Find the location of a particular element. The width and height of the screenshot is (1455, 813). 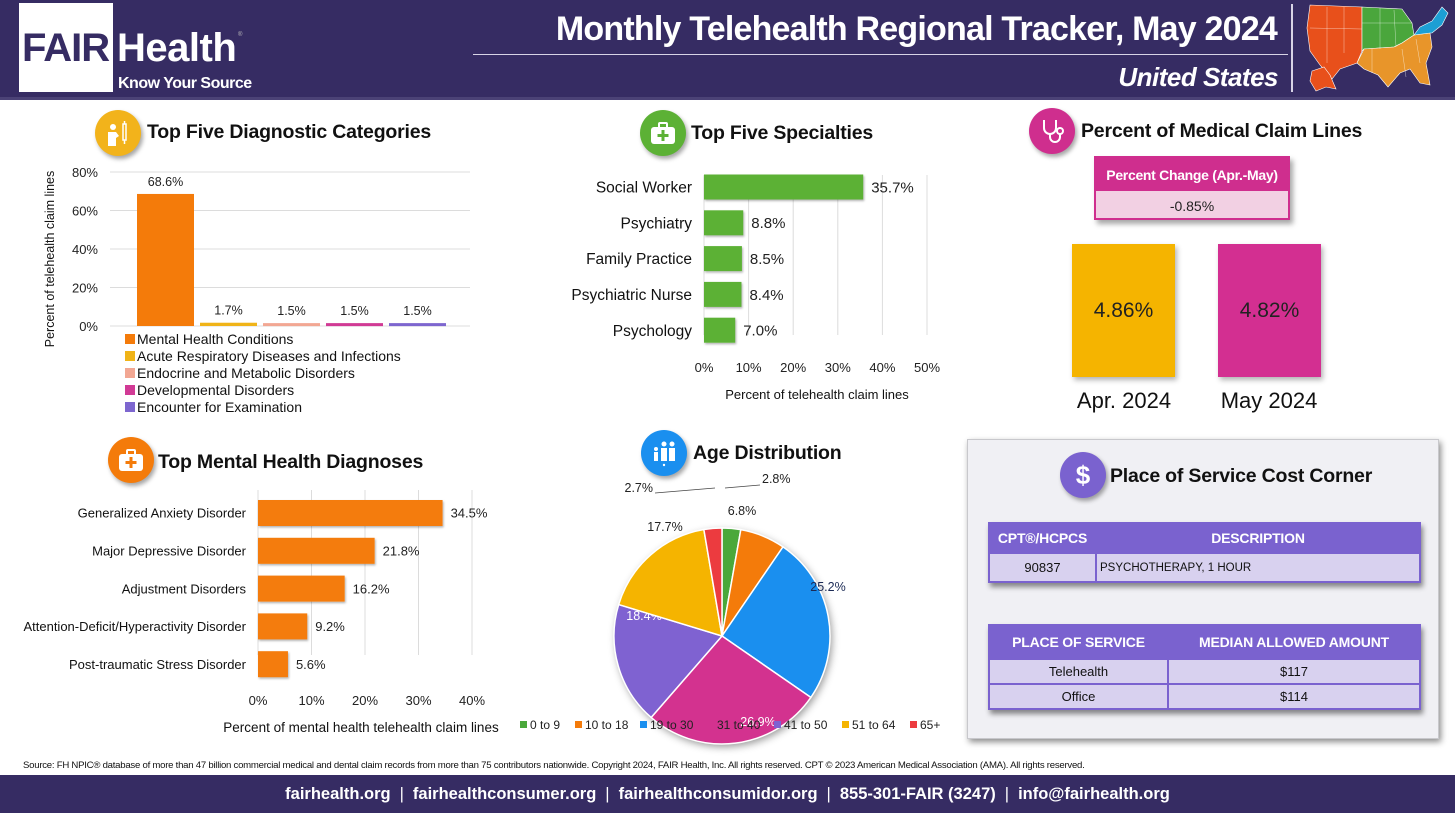

specialties-title: Top Five Specialties is located at coordinates (782, 133).